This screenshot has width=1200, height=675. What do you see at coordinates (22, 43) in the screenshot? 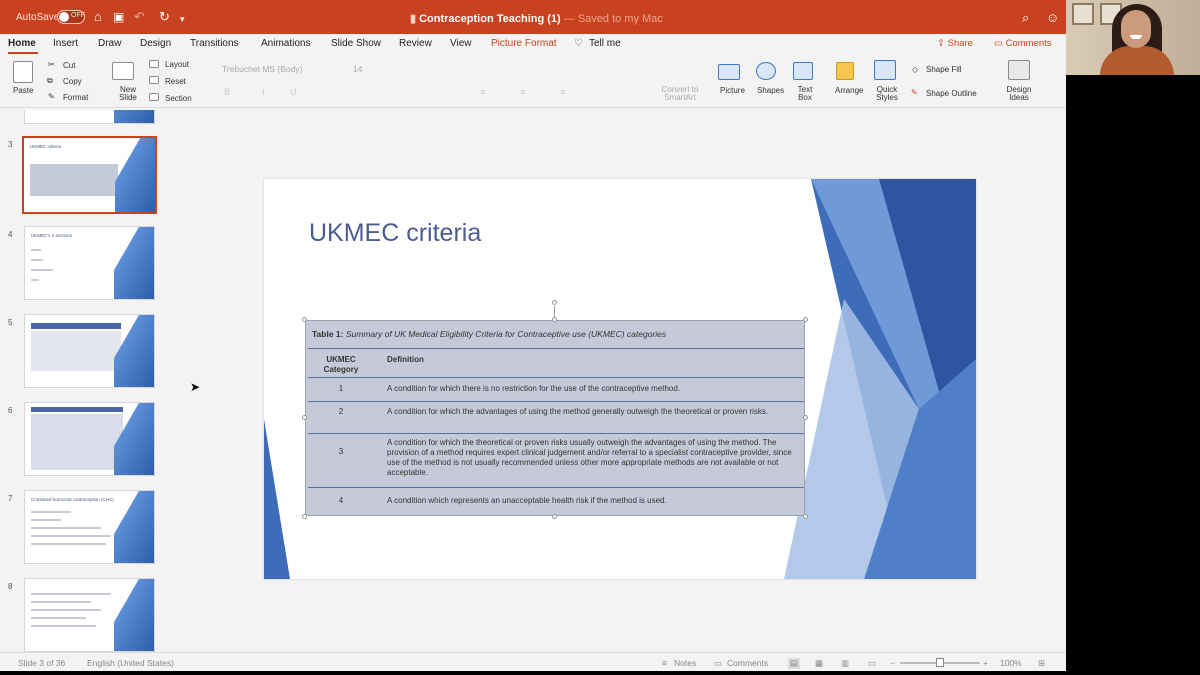
I see `tab-home: Home` at bounding box center [22, 43].